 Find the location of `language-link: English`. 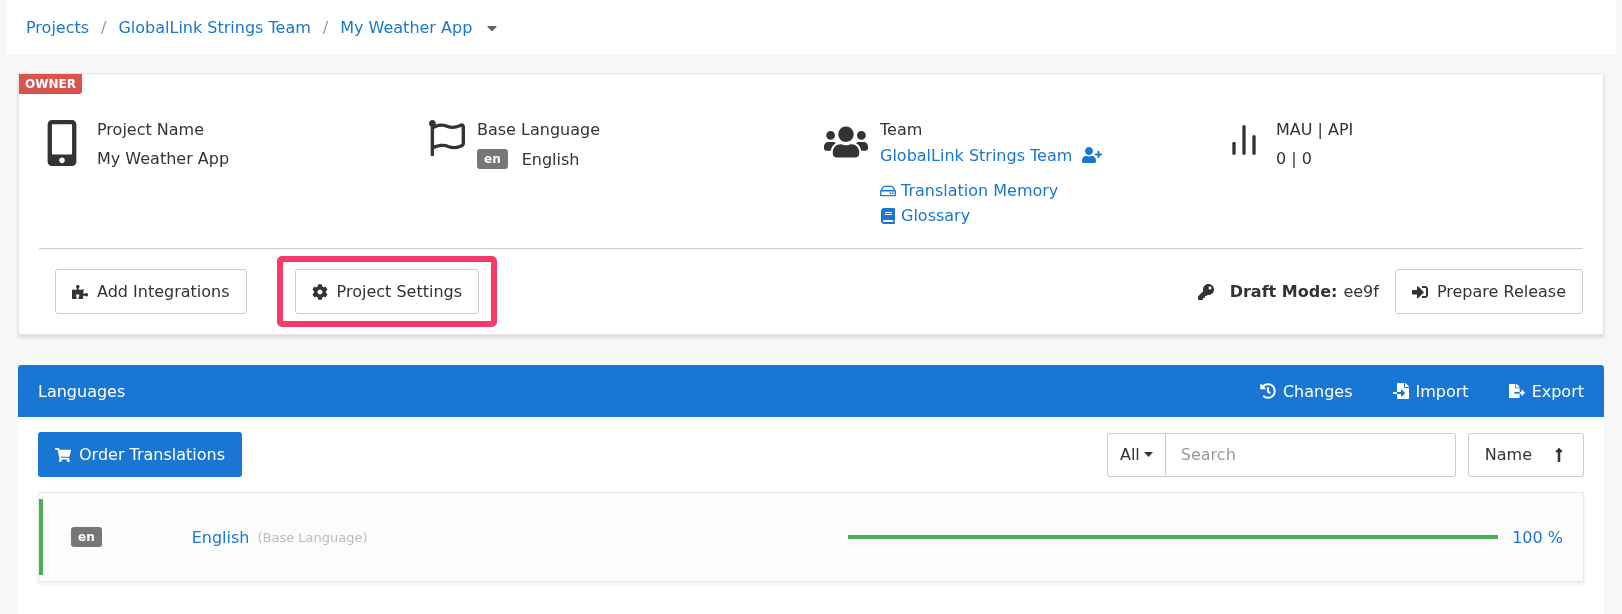

language-link: English is located at coordinates (220, 537).